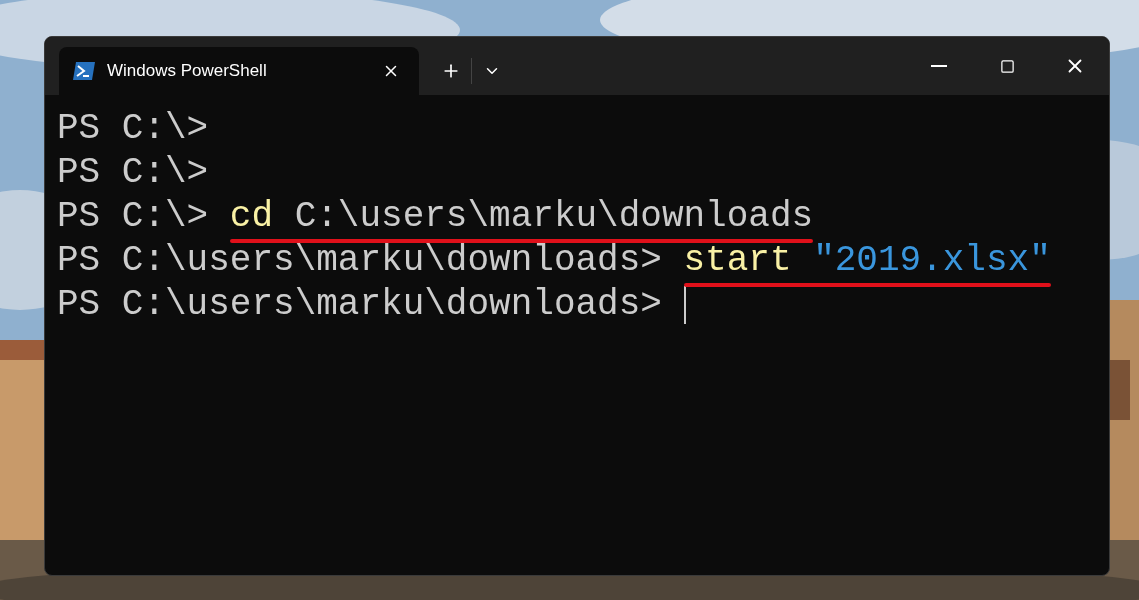 Image resolution: width=1139 pixels, height=600 pixels. I want to click on argument-text: C:\users\marku\downloads, so click(554, 217).